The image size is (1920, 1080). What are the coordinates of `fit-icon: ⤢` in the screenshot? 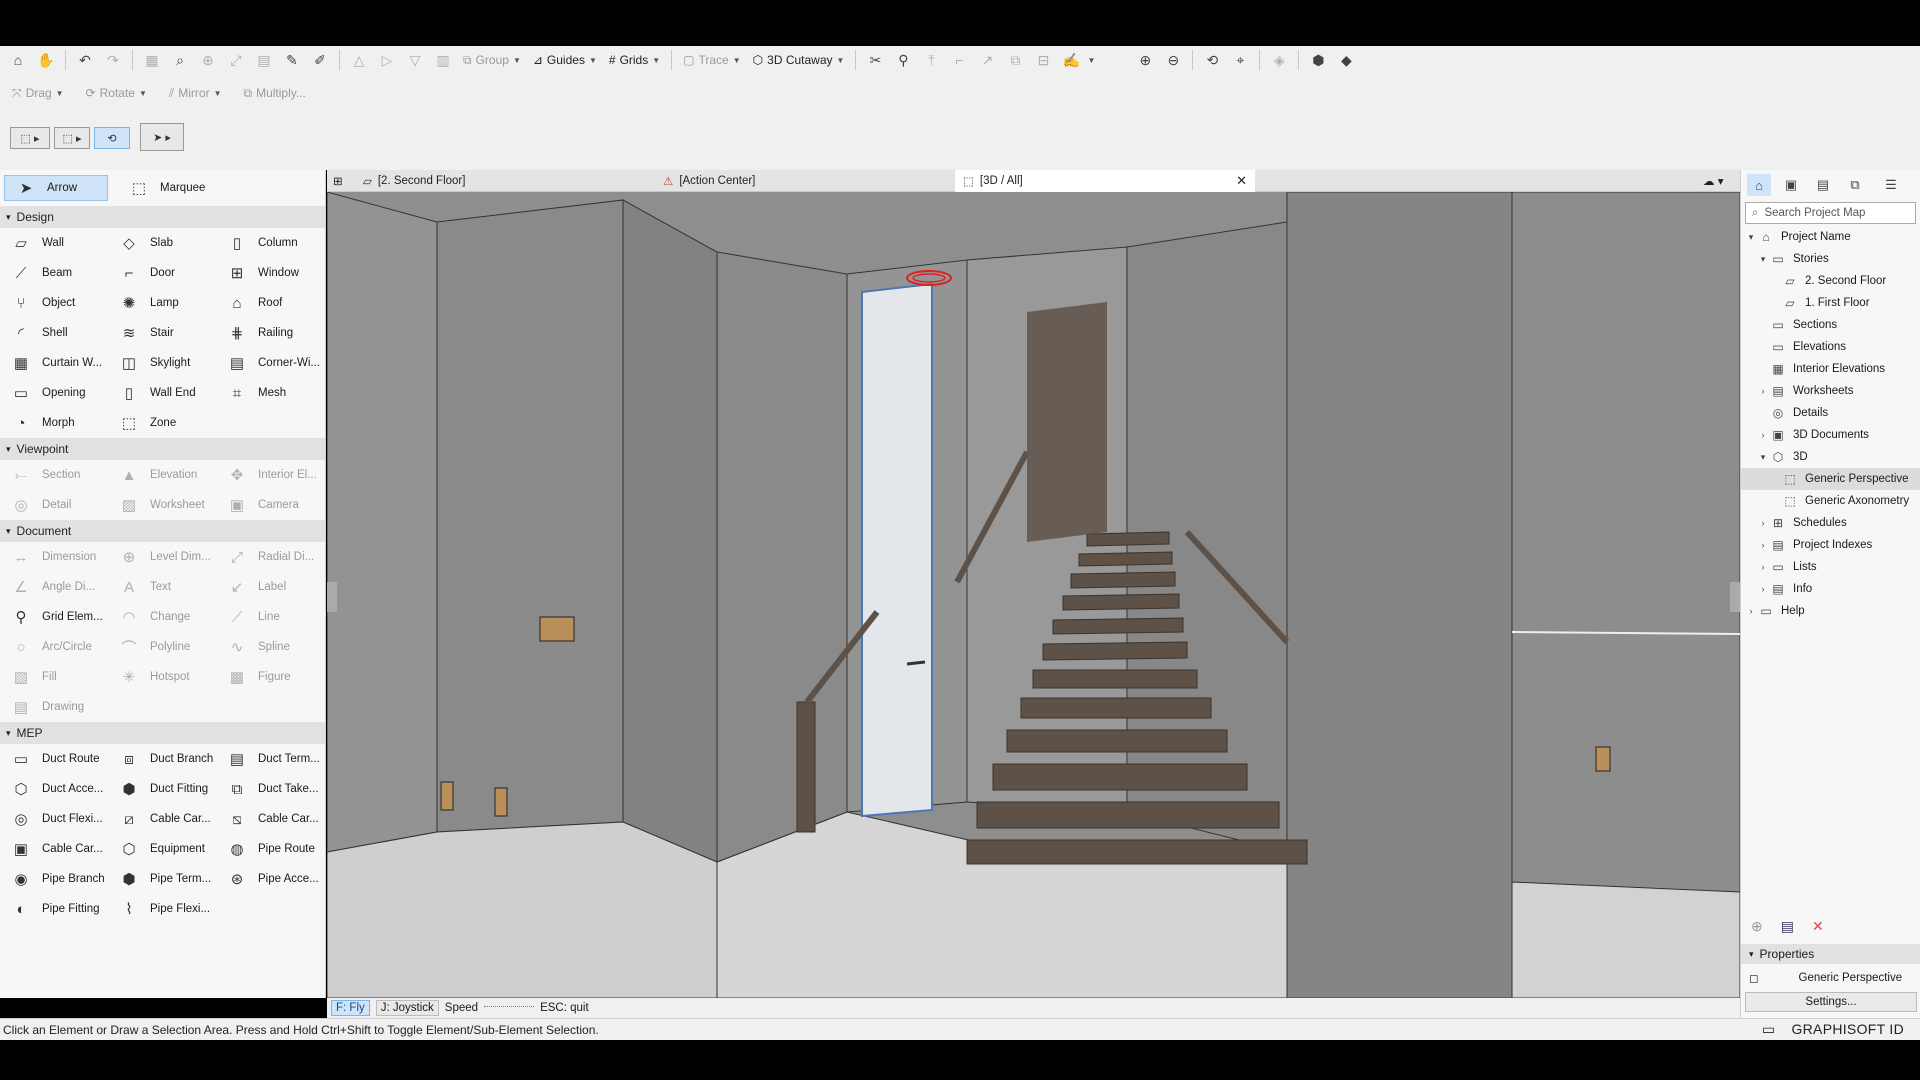 It's located at (236, 60).